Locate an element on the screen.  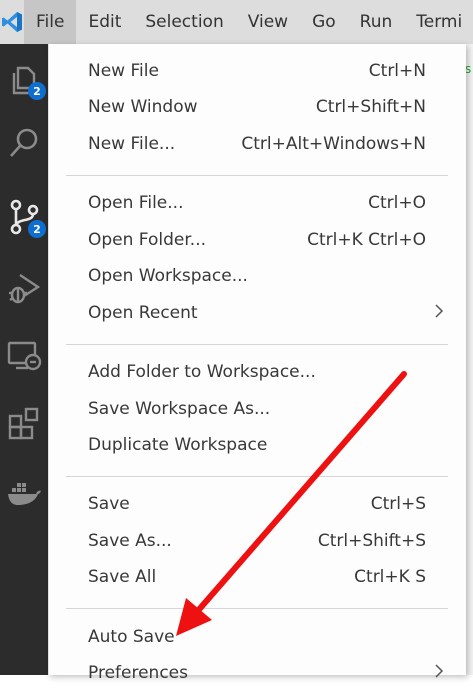
explorer-badge: 2 is located at coordinates (37, 91).